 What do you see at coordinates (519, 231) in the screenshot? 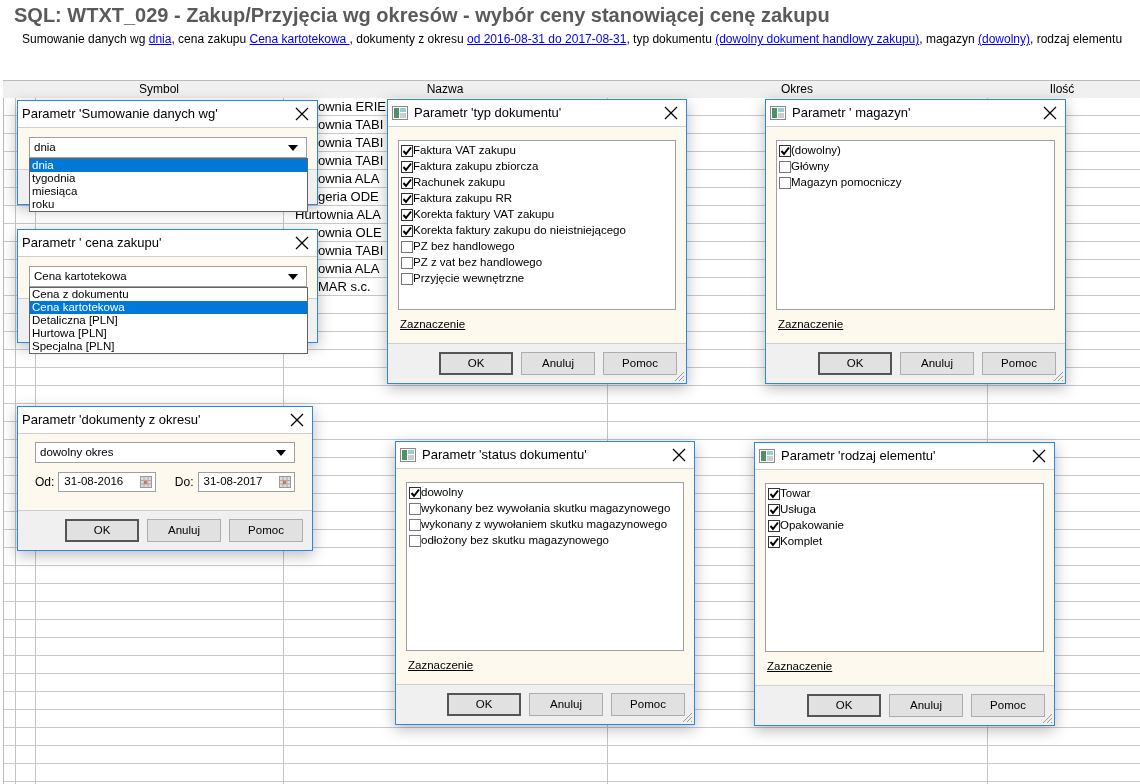
I see `checkbox-label: Korekta faktury zakupu do nieistniejącego` at bounding box center [519, 231].